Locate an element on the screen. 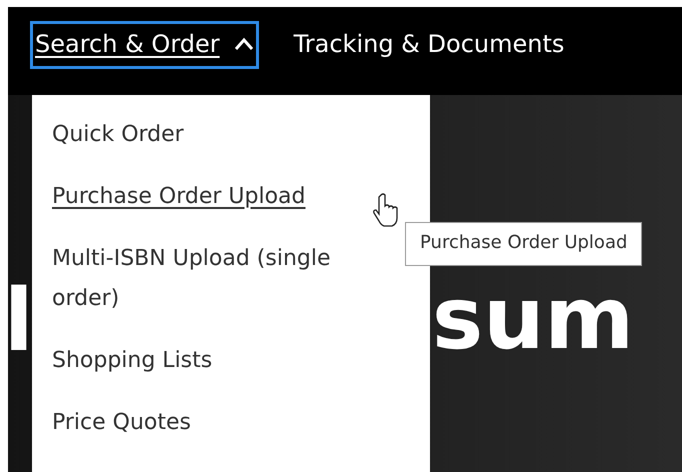  hero-heading-fragment: l is located at coordinates (21, 321).